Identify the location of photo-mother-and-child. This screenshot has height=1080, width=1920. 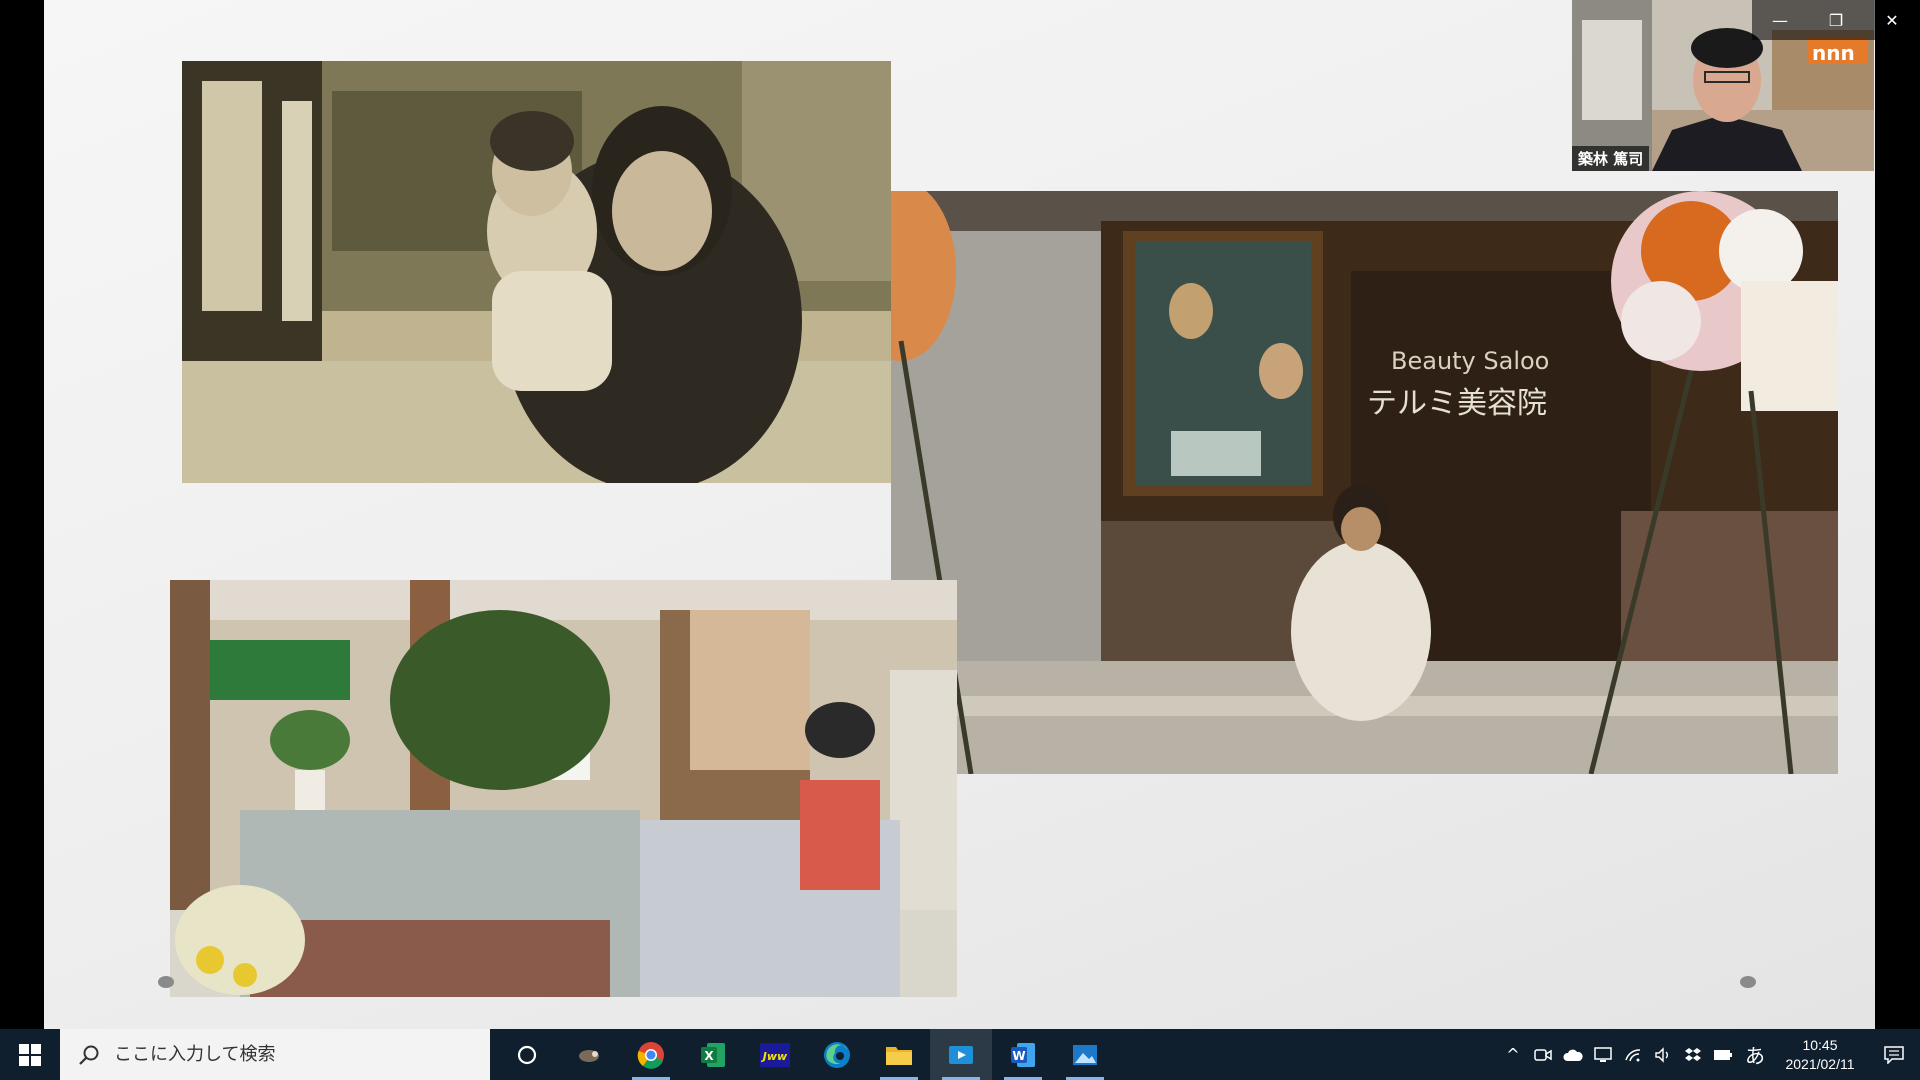
(536, 272).